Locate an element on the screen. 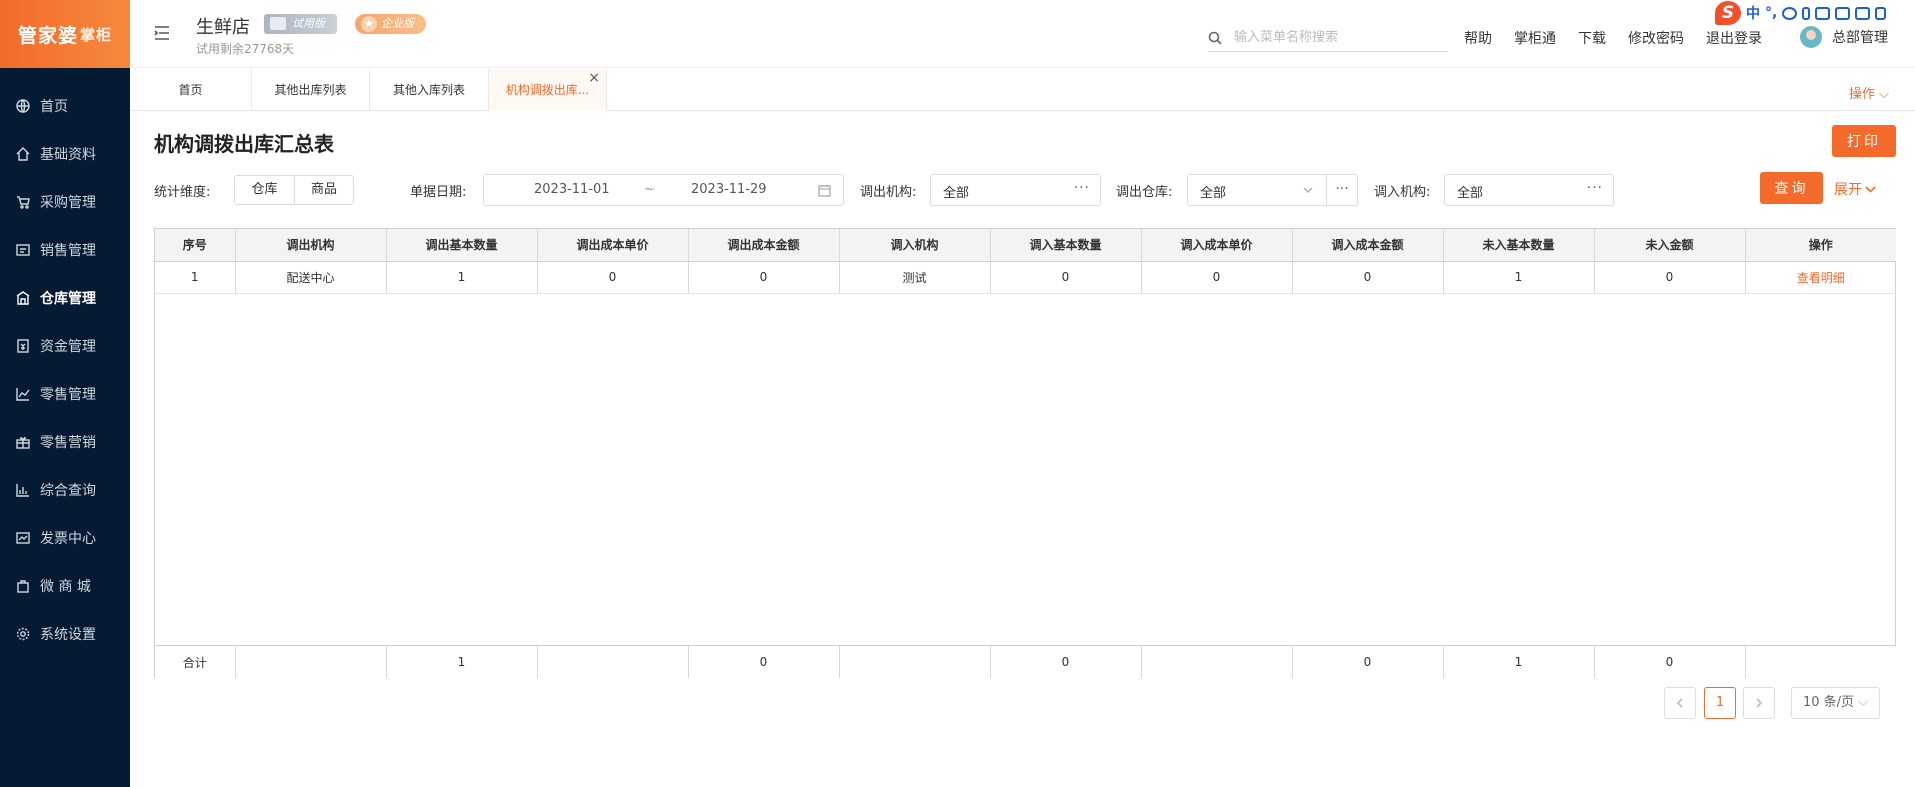 Image resolution: width=1915 pixels, height=787 pixels. close-icon: × is located at coordinates (594, 78).